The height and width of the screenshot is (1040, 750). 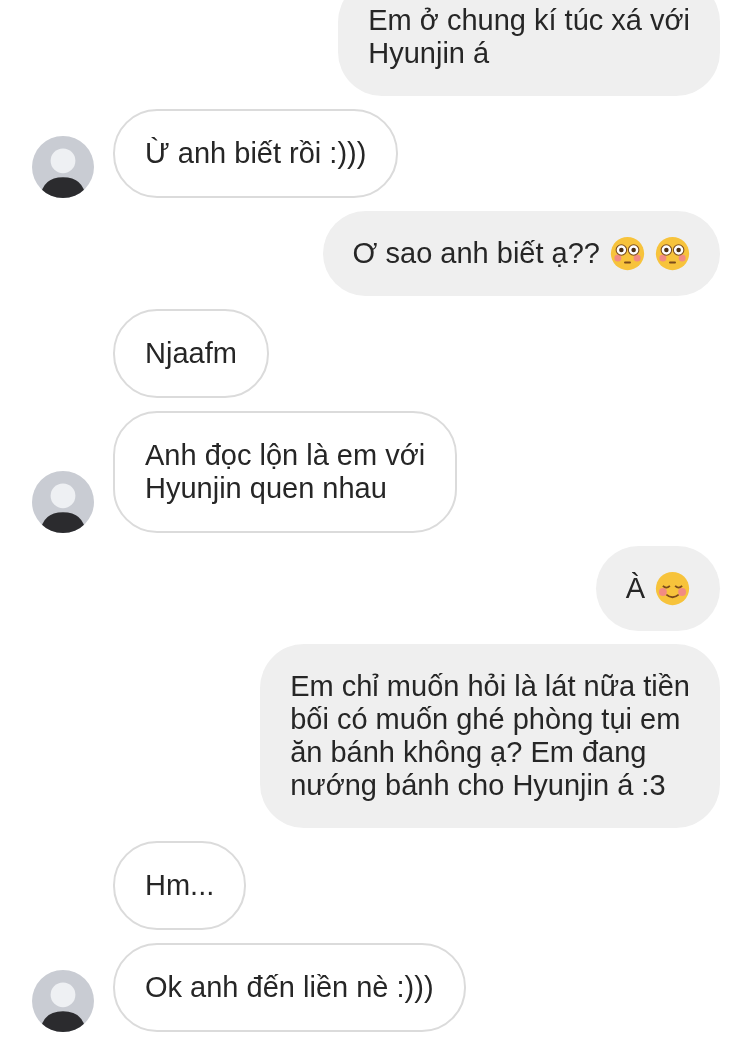 I want to click on message-text: Ok anh đến liền nè :))), so click(x=289, y=987).